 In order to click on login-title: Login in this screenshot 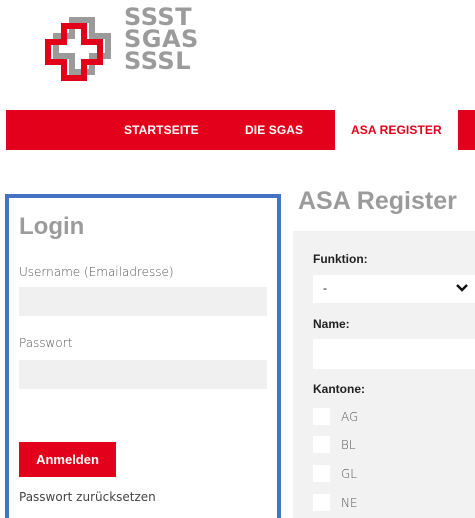, I will do `click(52, 226)`.